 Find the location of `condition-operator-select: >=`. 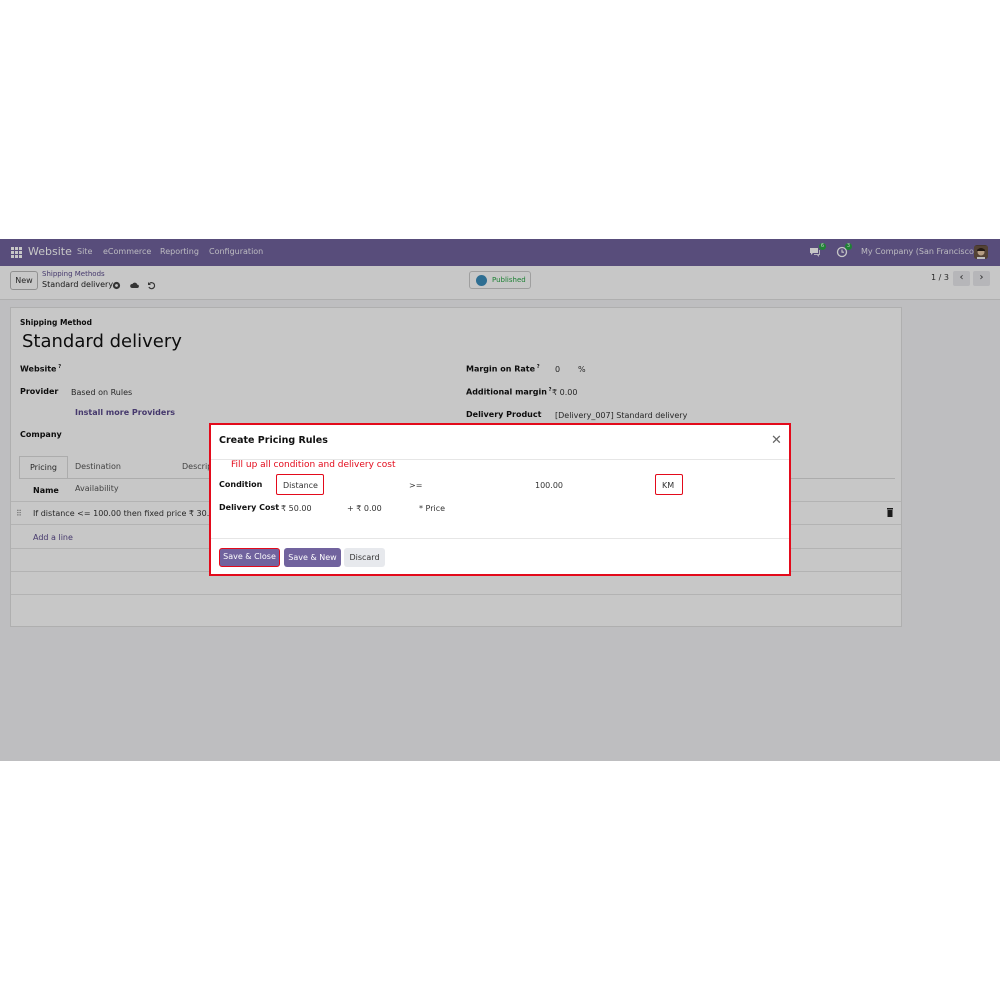

condition-operator-select: >= is located at coordinates (415, 485).